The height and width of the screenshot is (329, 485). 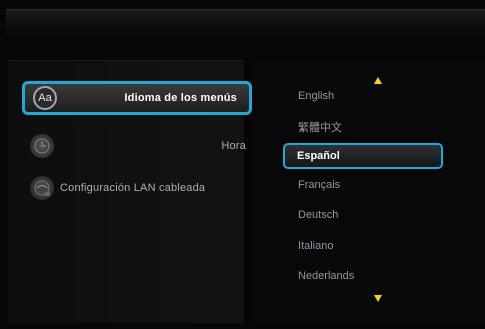 I want to click on language-option-italian: Italiano, so click(x=315, y=246).